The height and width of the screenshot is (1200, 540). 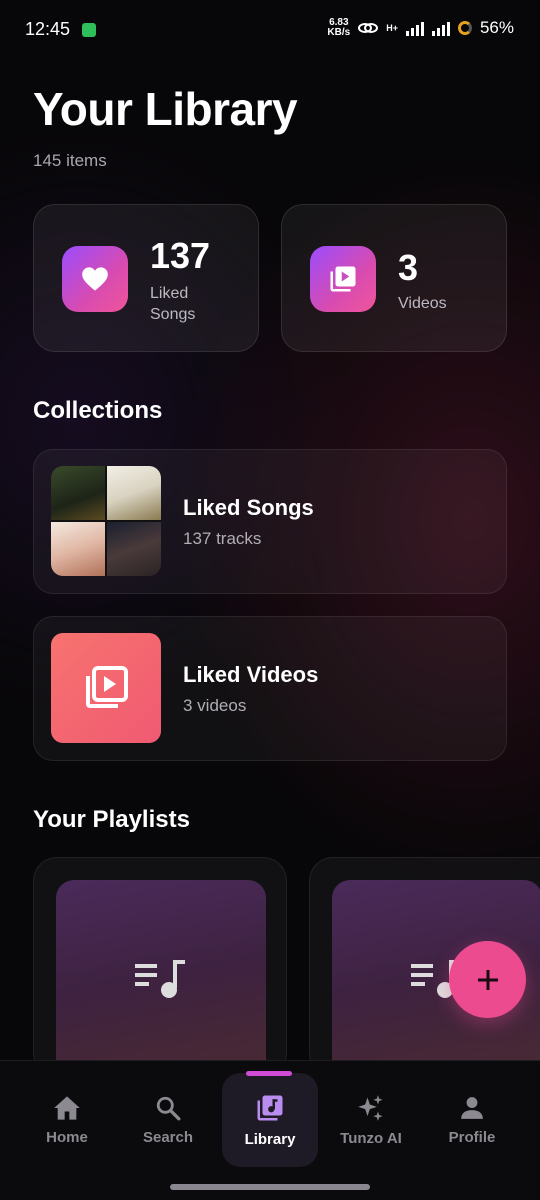 What do you see at coordinates (67, 1107) in the screenshot?
I see `home-icon` at bounding box center [67, 1107].